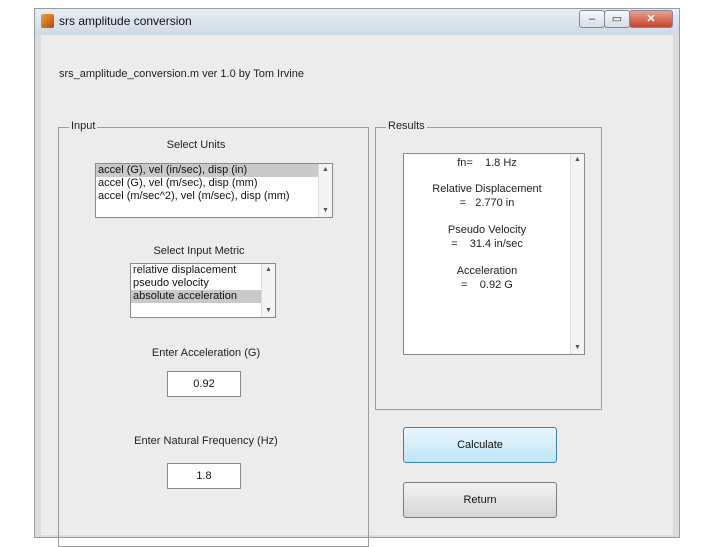 The image size is (720, 547). What do you see at coordinates (203, 296) in the screenshot?
I see `metric-option: absolute acceleration` at bounding box center [203, 296].